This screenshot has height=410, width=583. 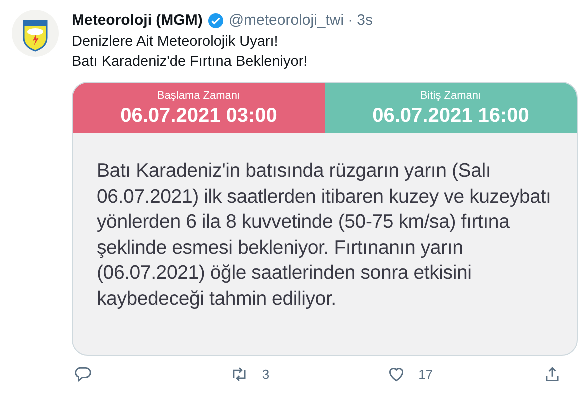 I want to click on author-name: Meteoroloji (MGM), so click(x=137, y=21).